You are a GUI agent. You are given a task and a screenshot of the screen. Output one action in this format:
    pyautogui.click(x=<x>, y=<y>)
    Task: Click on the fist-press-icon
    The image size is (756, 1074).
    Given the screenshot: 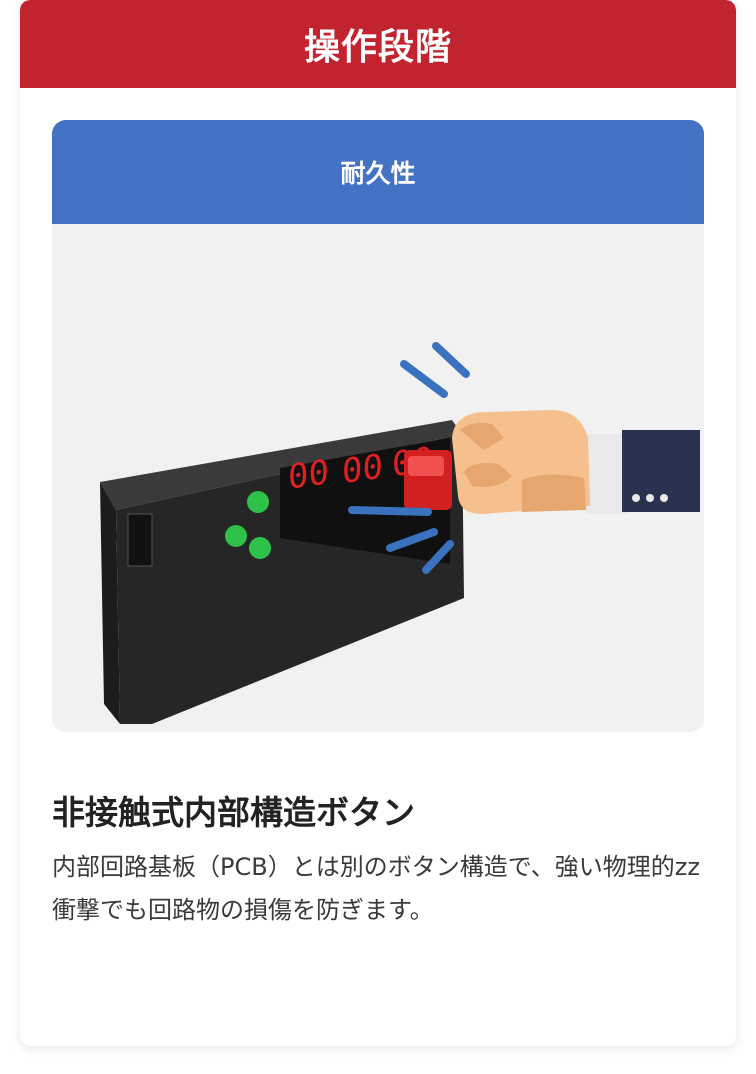 What is the action you would take?
    pyautogui.click(x=576, y=462)
    